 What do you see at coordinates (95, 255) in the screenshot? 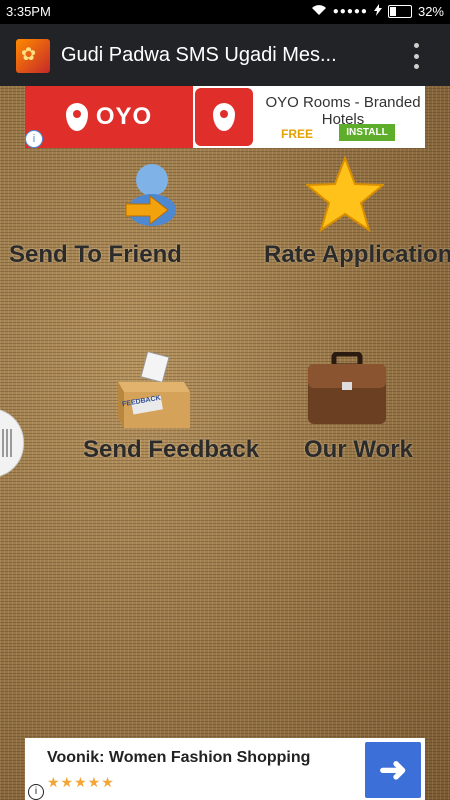
I see `send-to-friend-label: Send To Friend` at bounding box center [95, 255].